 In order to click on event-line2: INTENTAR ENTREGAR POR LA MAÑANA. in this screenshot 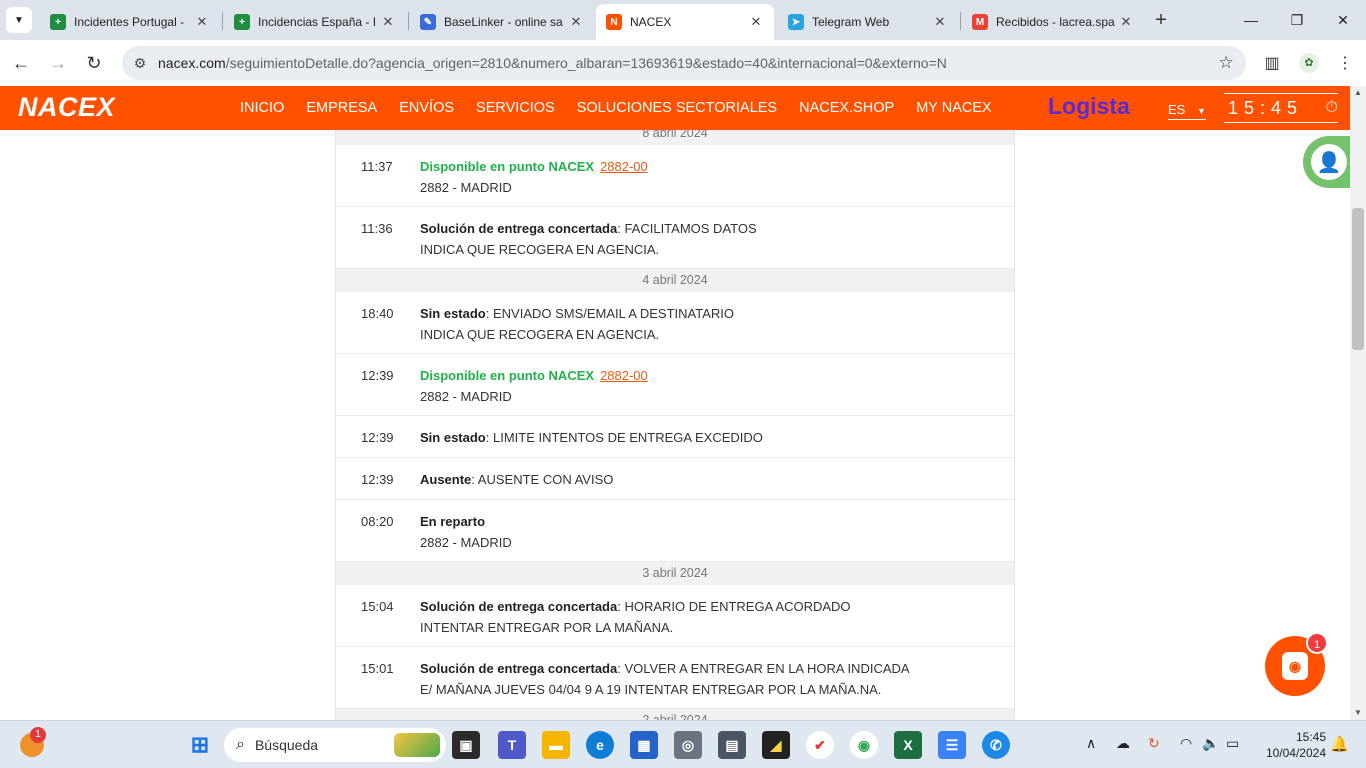, I will do `click(547, 627)`.